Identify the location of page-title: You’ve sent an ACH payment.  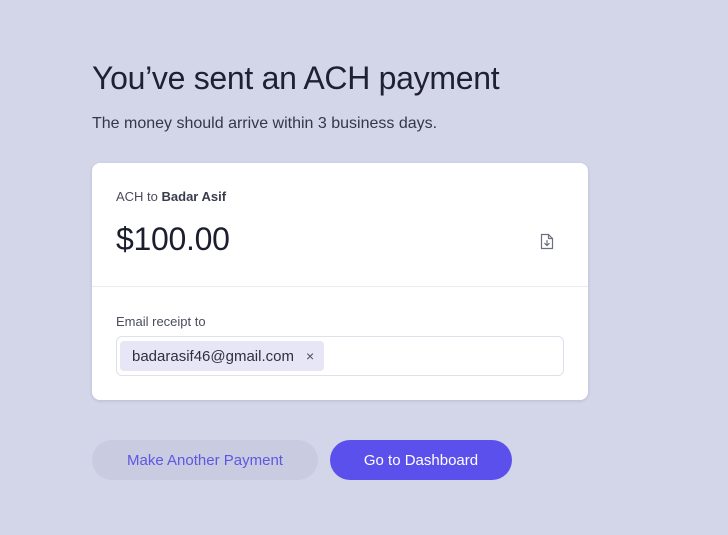
(296, 78).